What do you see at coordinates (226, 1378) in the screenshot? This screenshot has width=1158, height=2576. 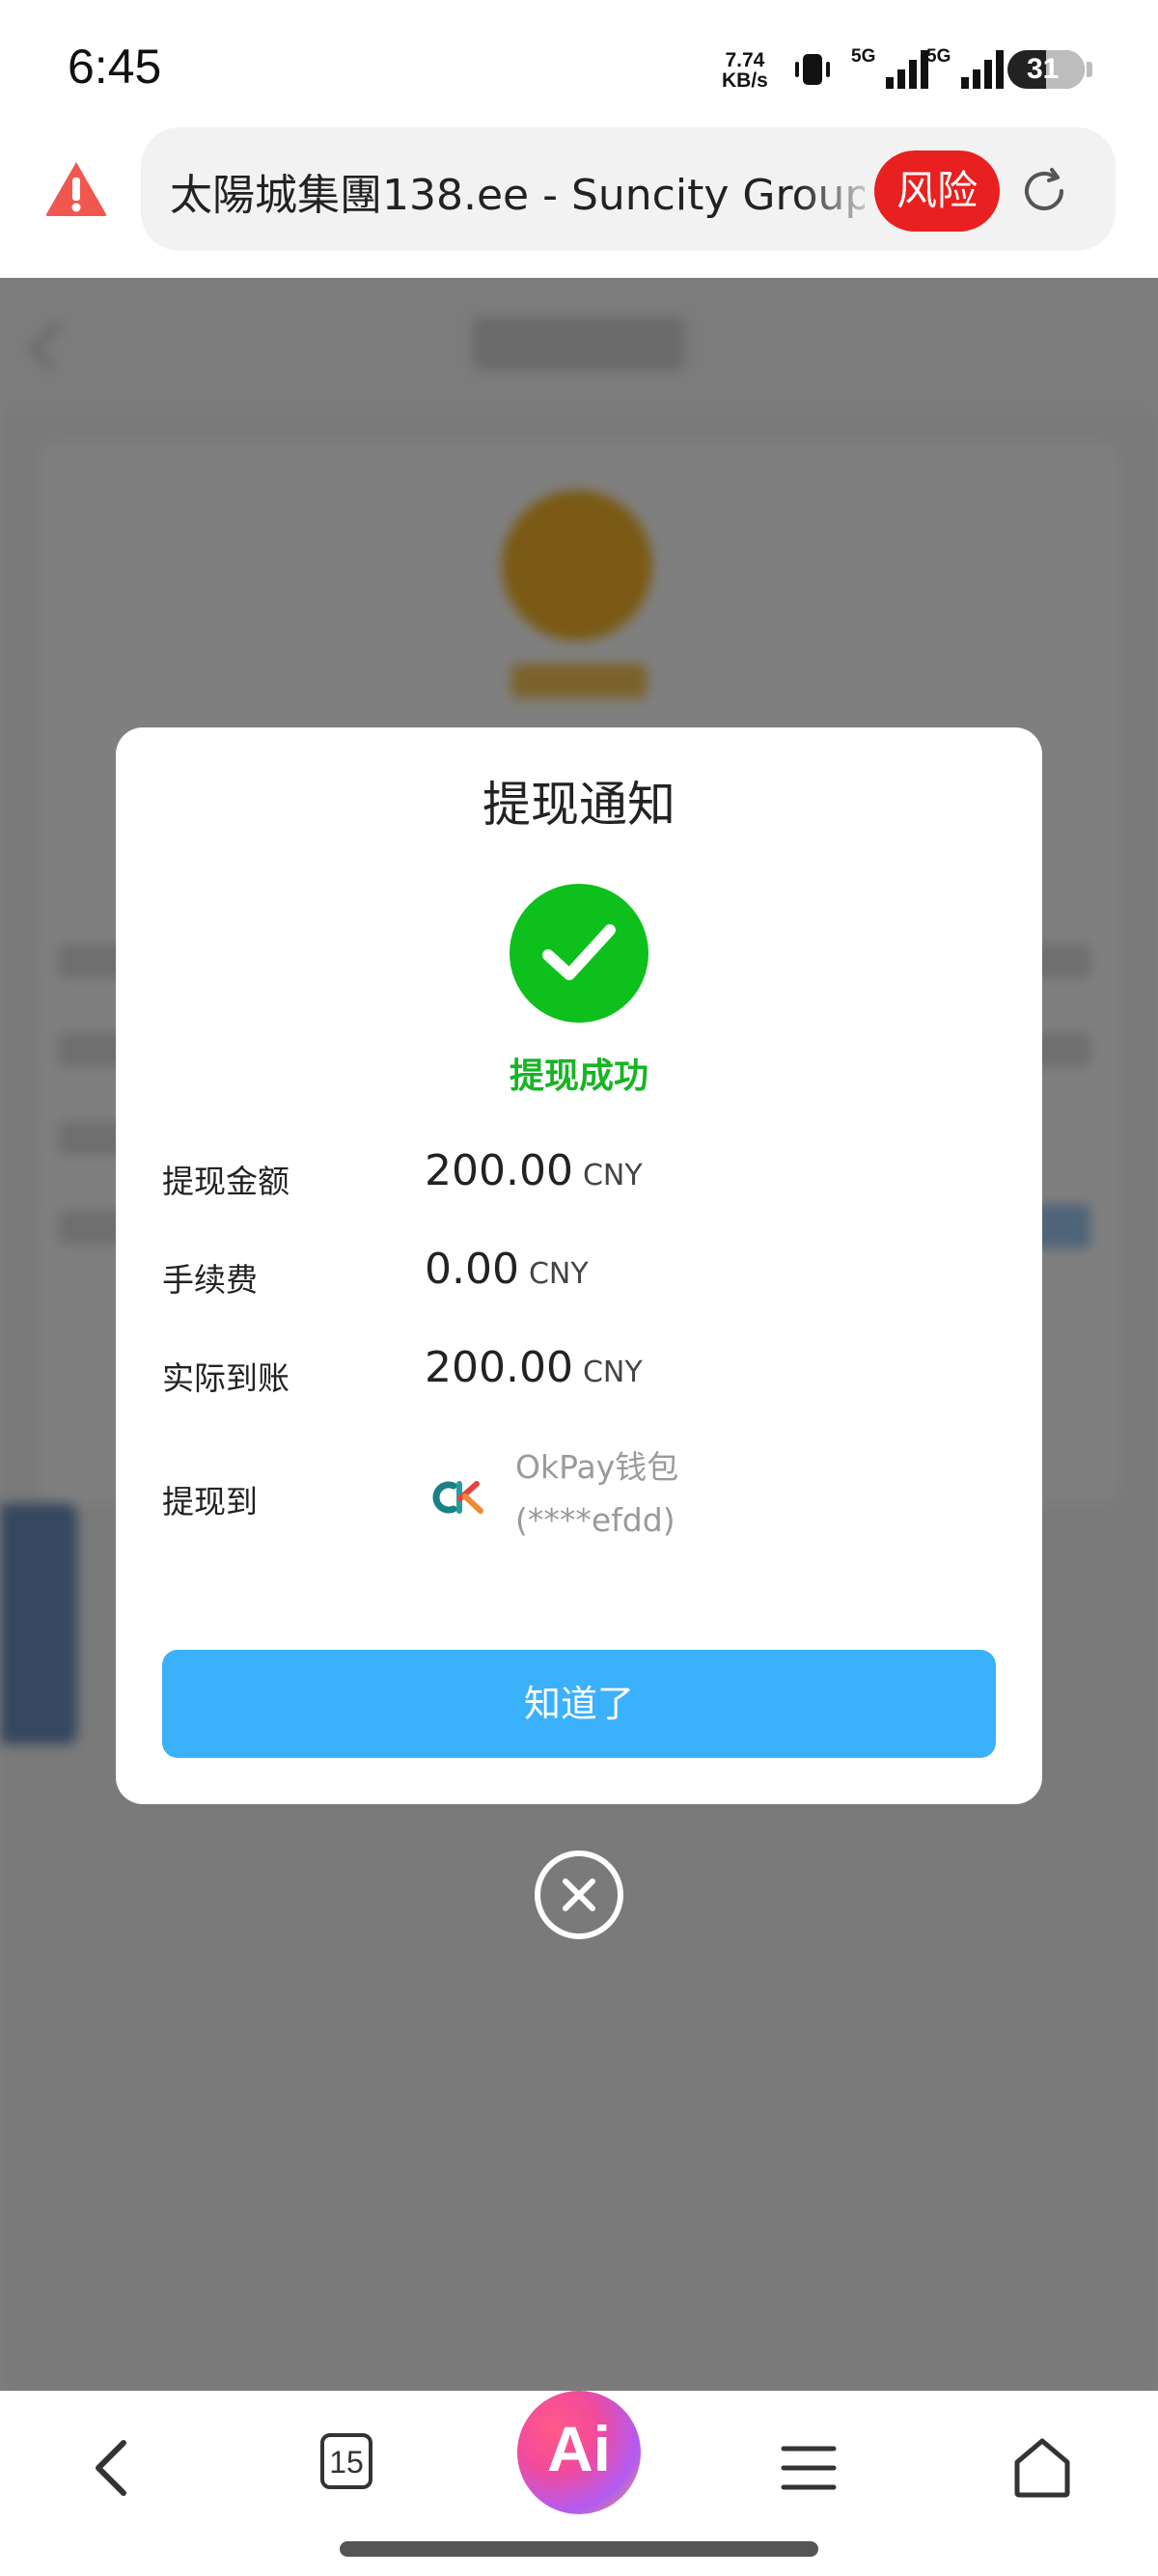 I see `received-label: 实际到账` at bounding box center [226, 1378].